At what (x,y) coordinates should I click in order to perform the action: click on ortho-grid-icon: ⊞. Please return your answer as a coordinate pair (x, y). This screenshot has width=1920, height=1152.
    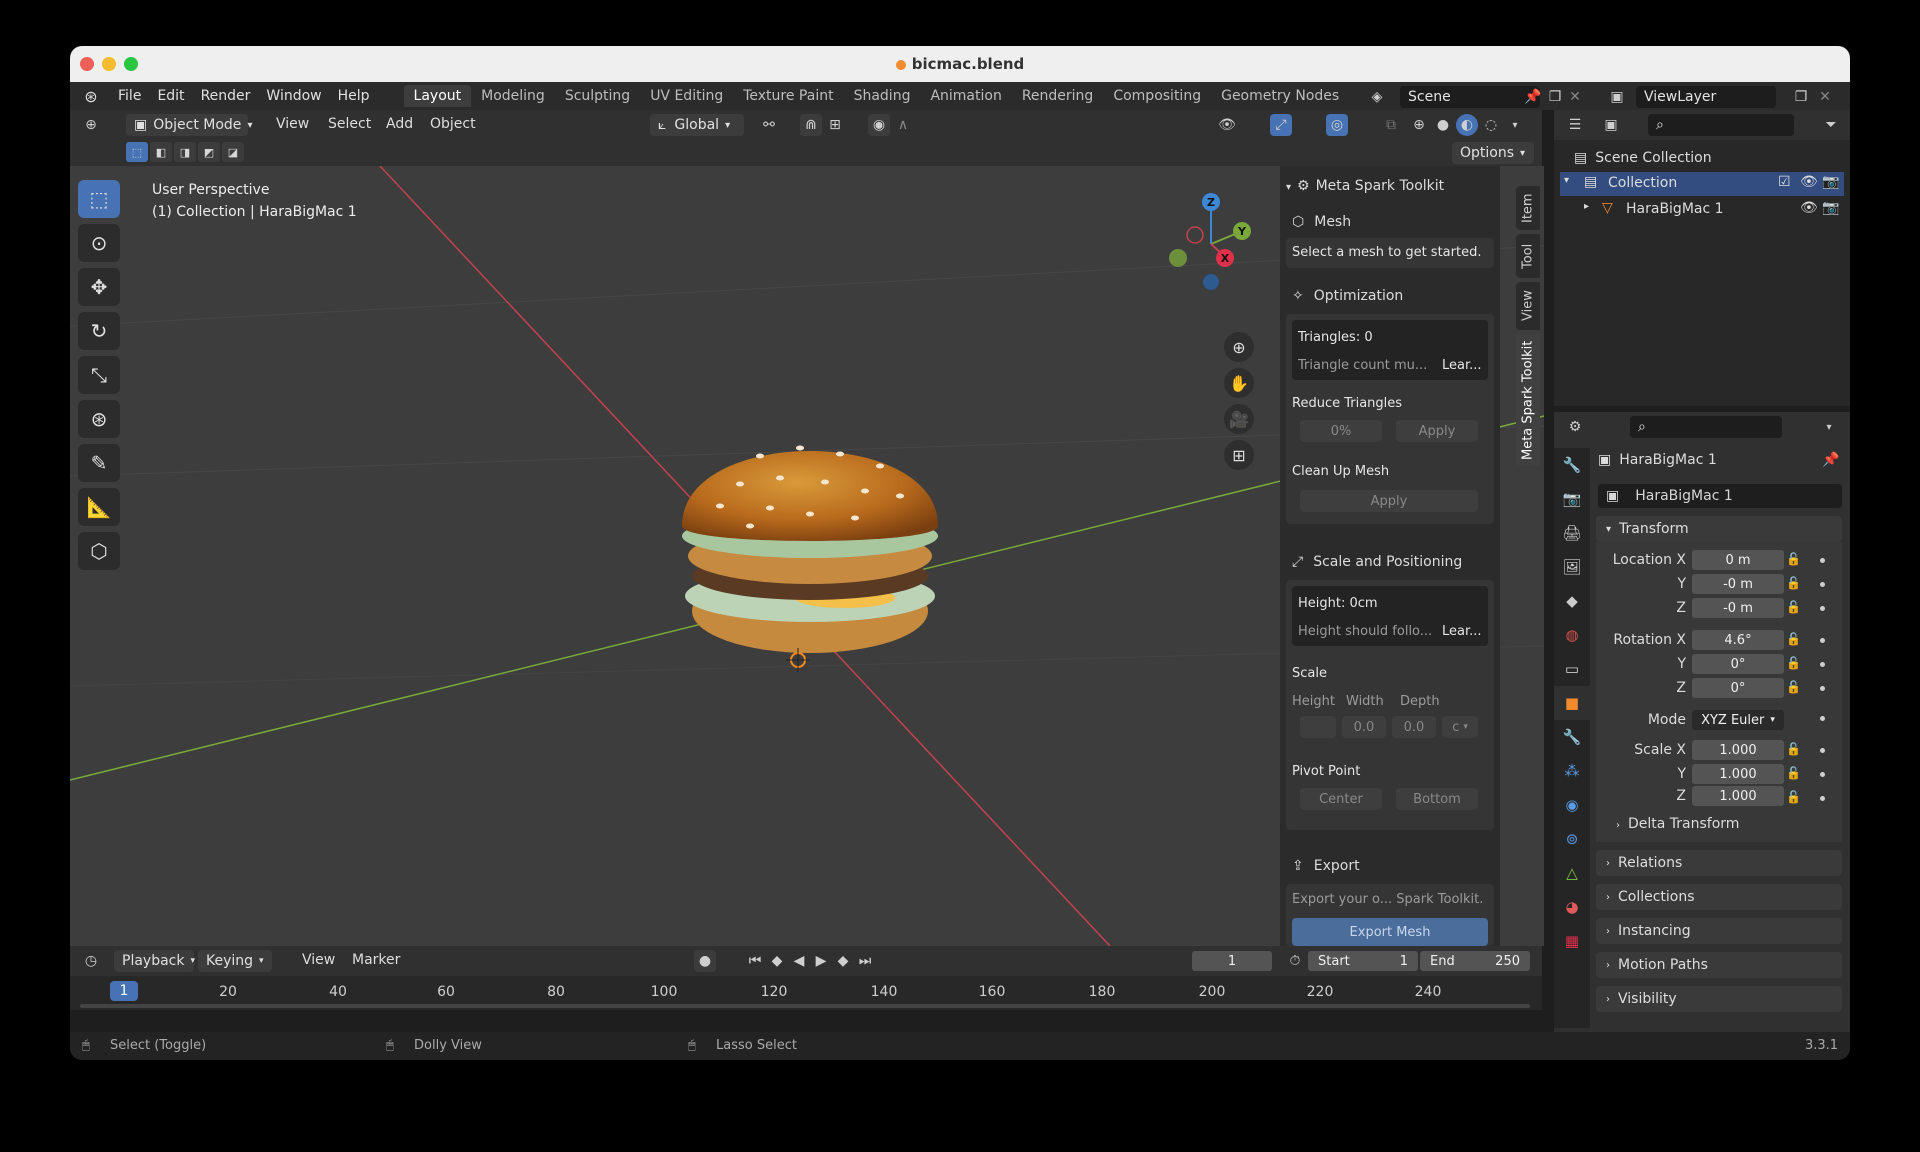
    Looking at the image, I should click on (1239, 455).